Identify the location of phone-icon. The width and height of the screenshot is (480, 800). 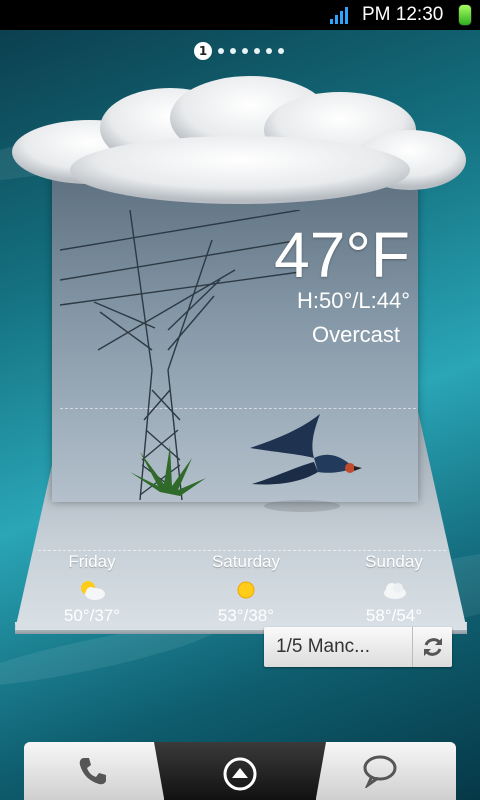
(92, 771).